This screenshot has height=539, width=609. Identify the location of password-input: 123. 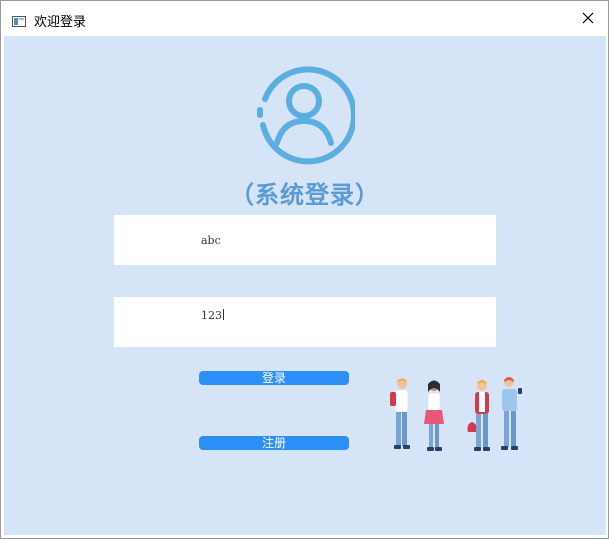
(305, 322).